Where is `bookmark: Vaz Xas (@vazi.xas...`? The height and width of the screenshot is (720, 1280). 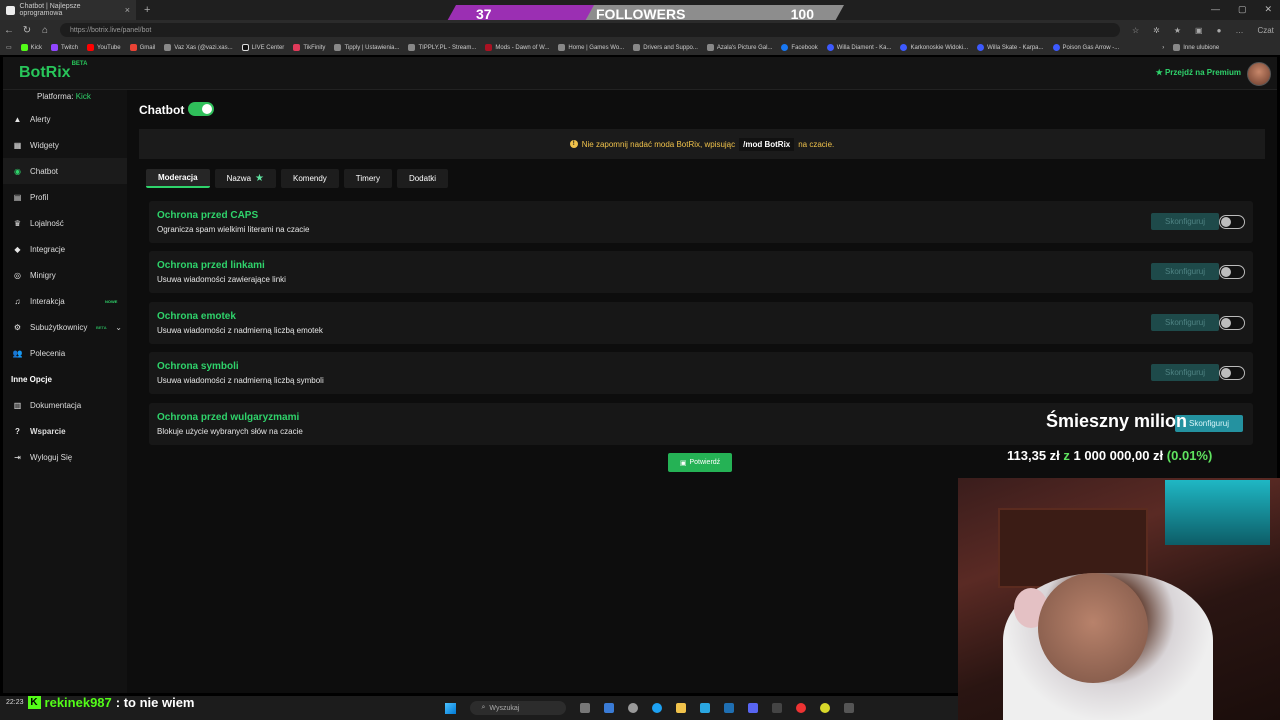 bookmark: Vaz Xas (@vazi.xas... is located at coordinates (198, 47).